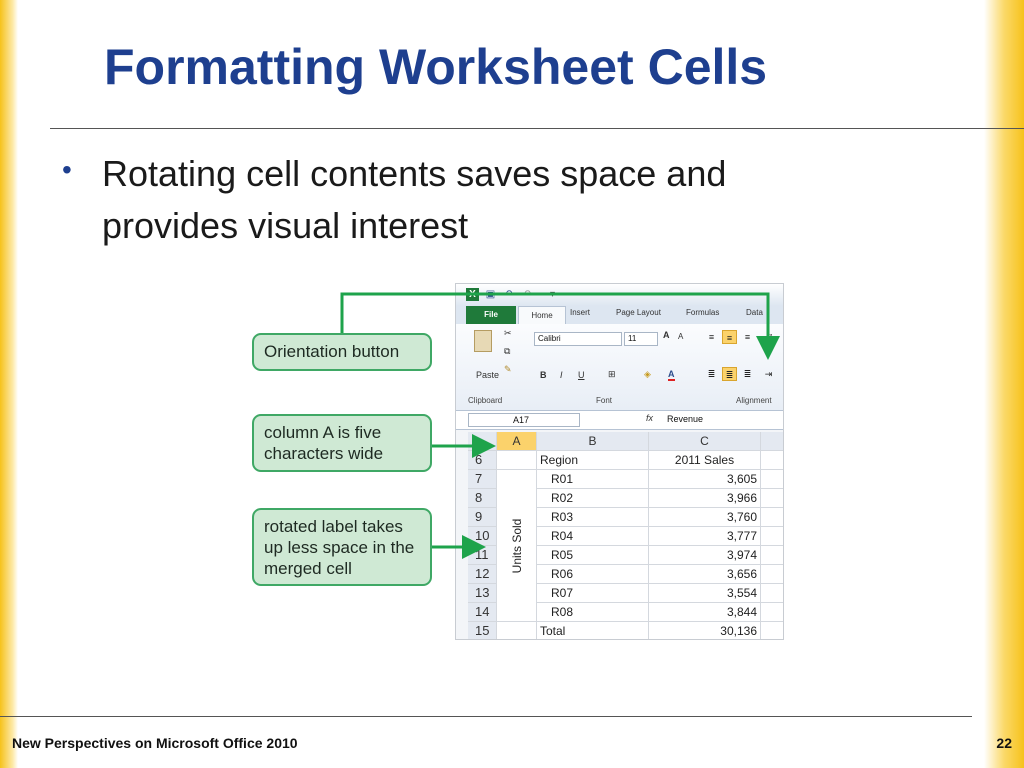 Image resolution: width=1024 pixels, height=768 pixels. Describe the element at coordinates (705, 460) in the screenshot. I see `cell-c: 2011 Sales` at that location.